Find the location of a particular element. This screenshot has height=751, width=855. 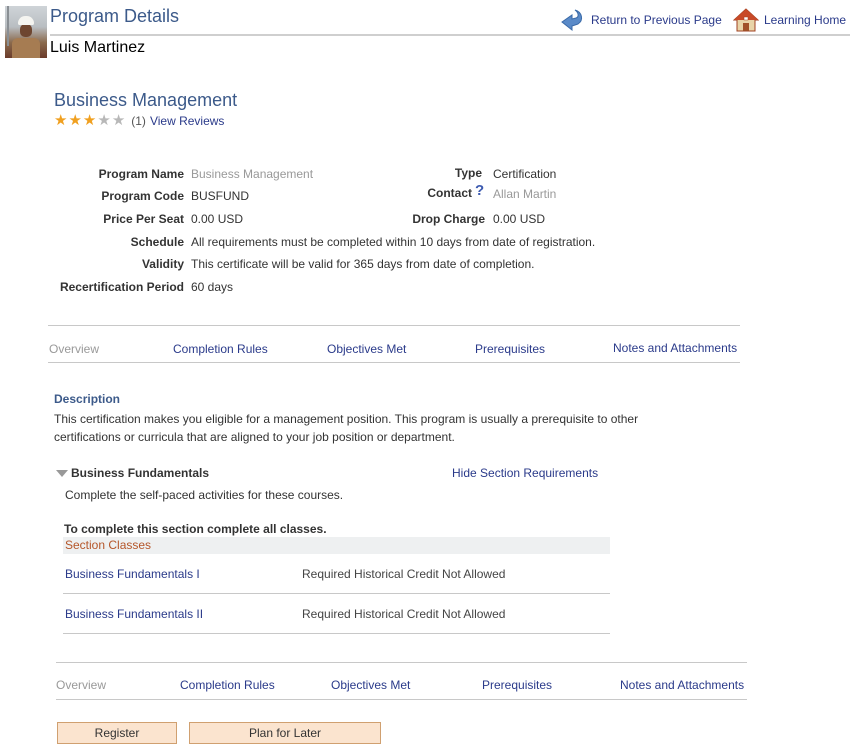

user-avatar is located at coordinates (26, 32).